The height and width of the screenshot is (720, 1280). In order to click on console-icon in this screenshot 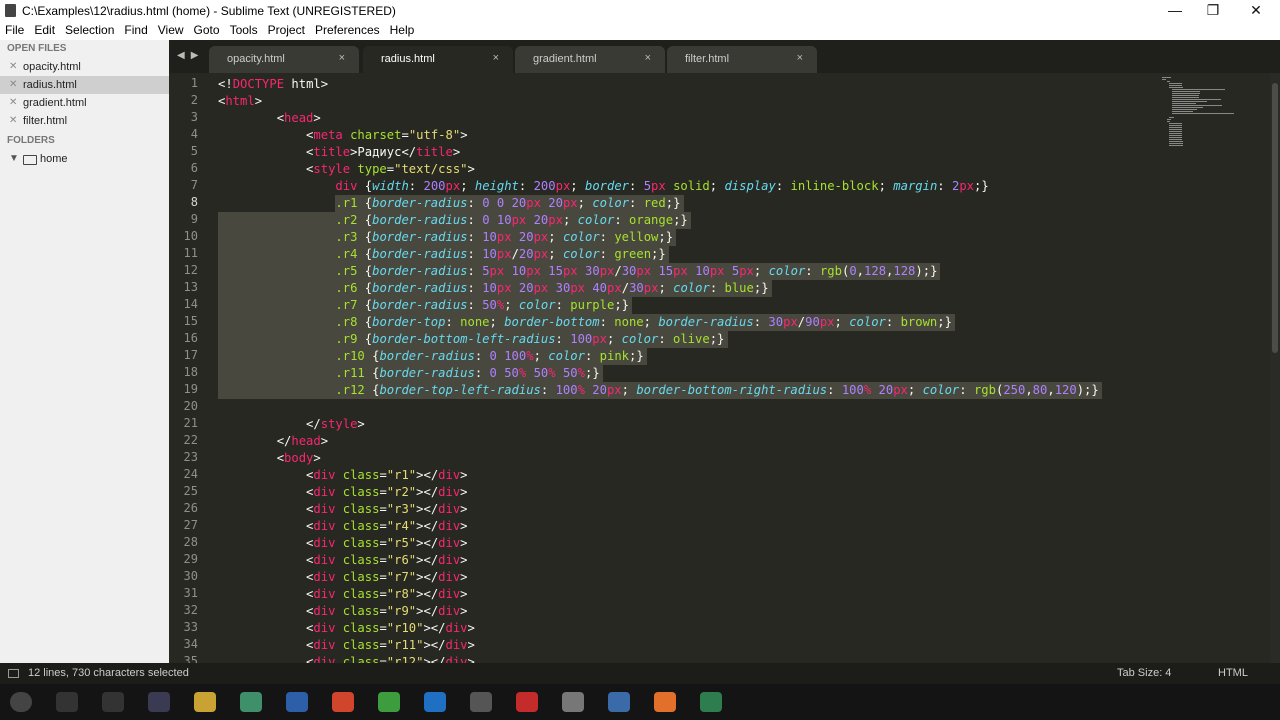, I will do `click(13, 673)`.